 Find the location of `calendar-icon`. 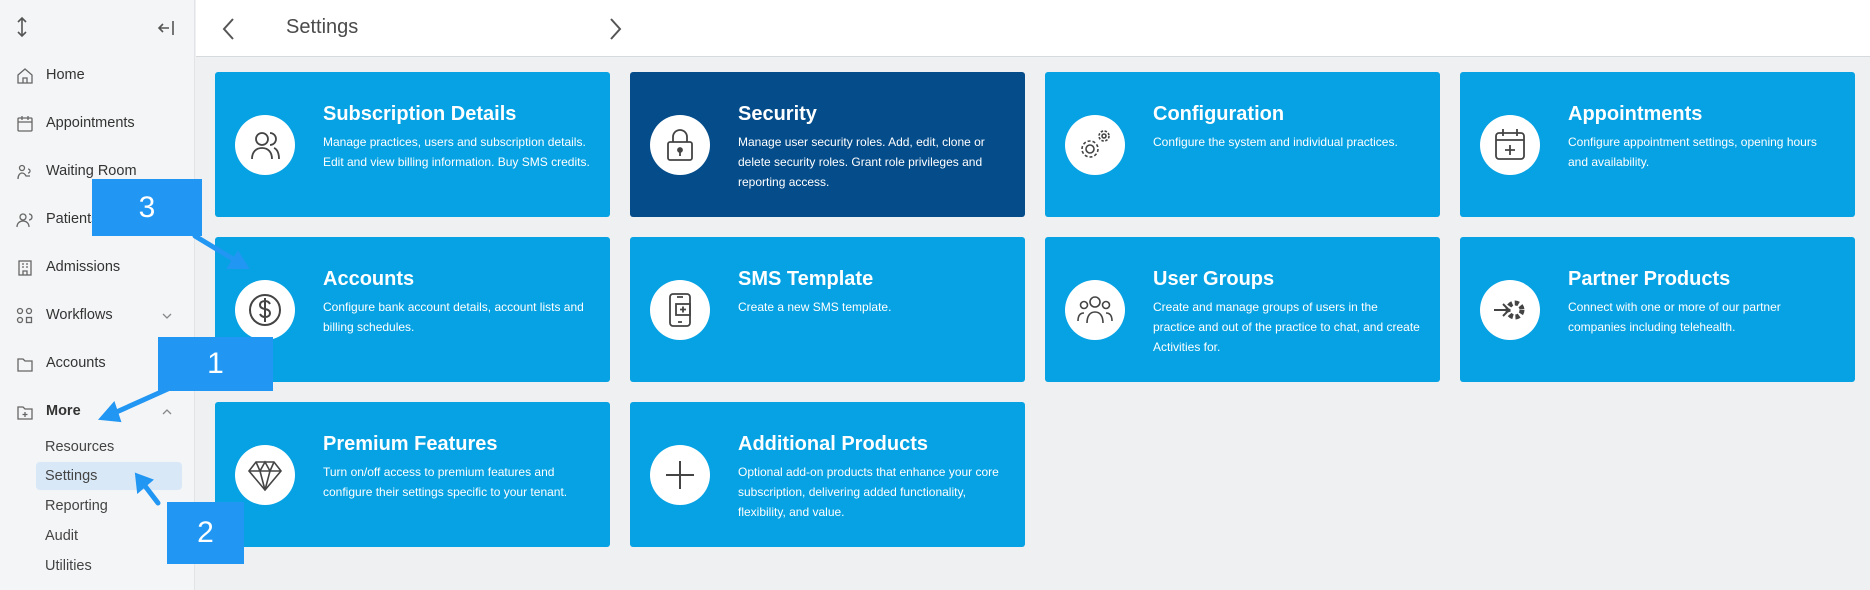

calendar-icon is located at coordinates (25, 124).